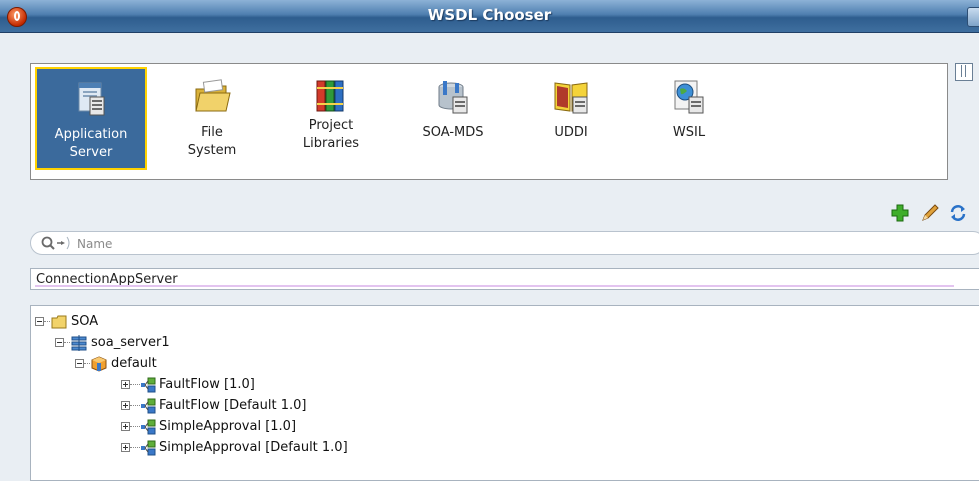  Describe the element at coordinates (453, 132) in the screenshot. I see `option-label: SOA-MDS` at that location.